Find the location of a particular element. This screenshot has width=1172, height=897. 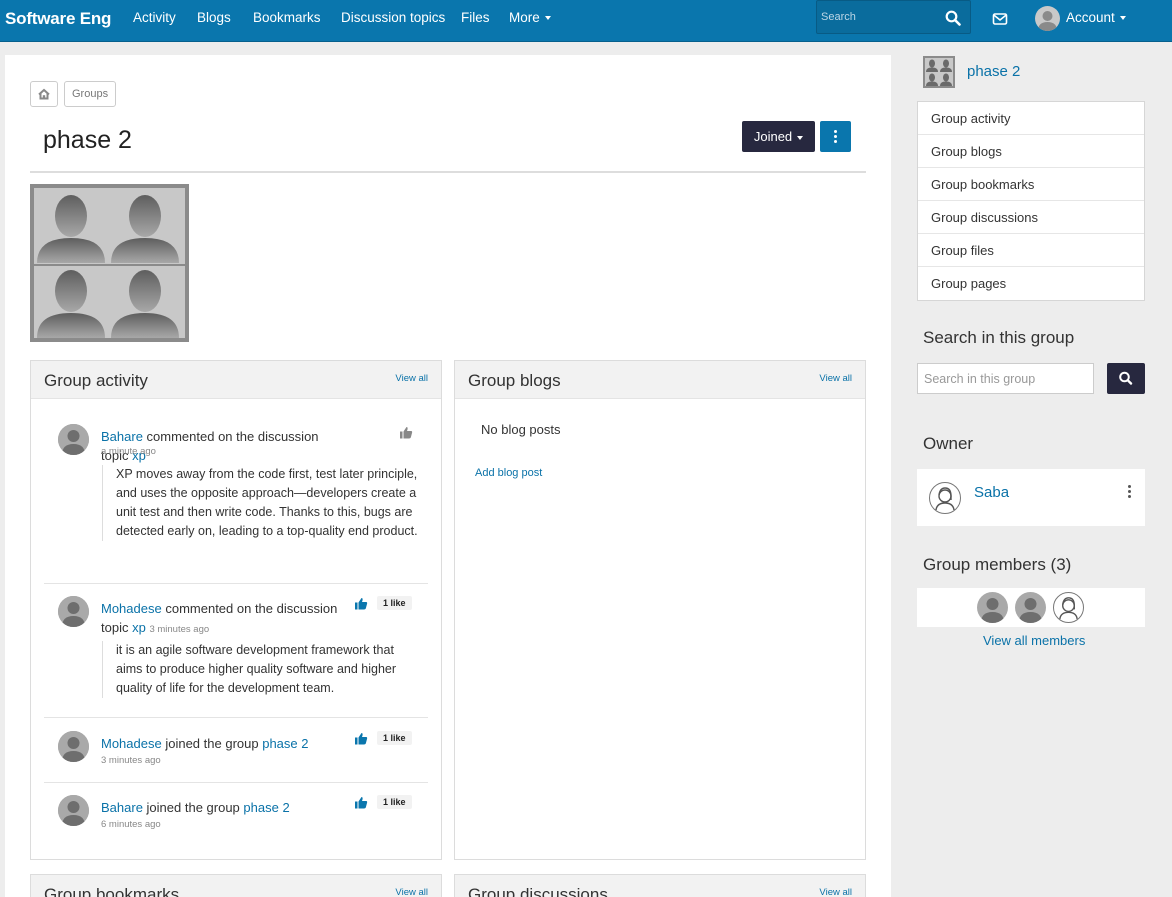

group-search-field is located at coordinates (1005, 378).